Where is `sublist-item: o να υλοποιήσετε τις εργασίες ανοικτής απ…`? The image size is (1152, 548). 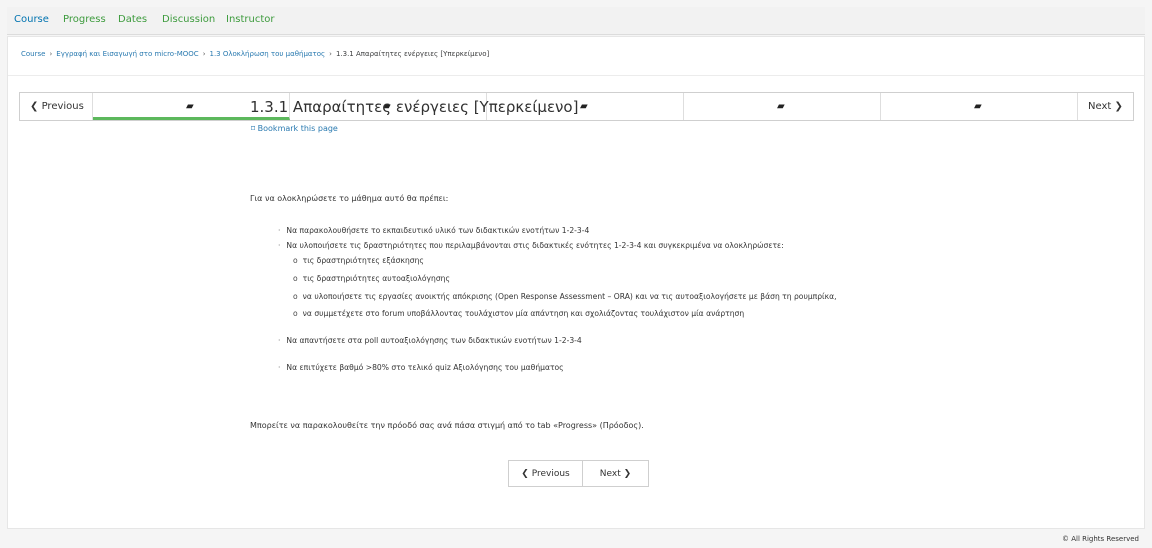
sublist-item: o να υλοποιήσετε τις εργασίες ανοικτής απ… is located at coordinates (565, 296).